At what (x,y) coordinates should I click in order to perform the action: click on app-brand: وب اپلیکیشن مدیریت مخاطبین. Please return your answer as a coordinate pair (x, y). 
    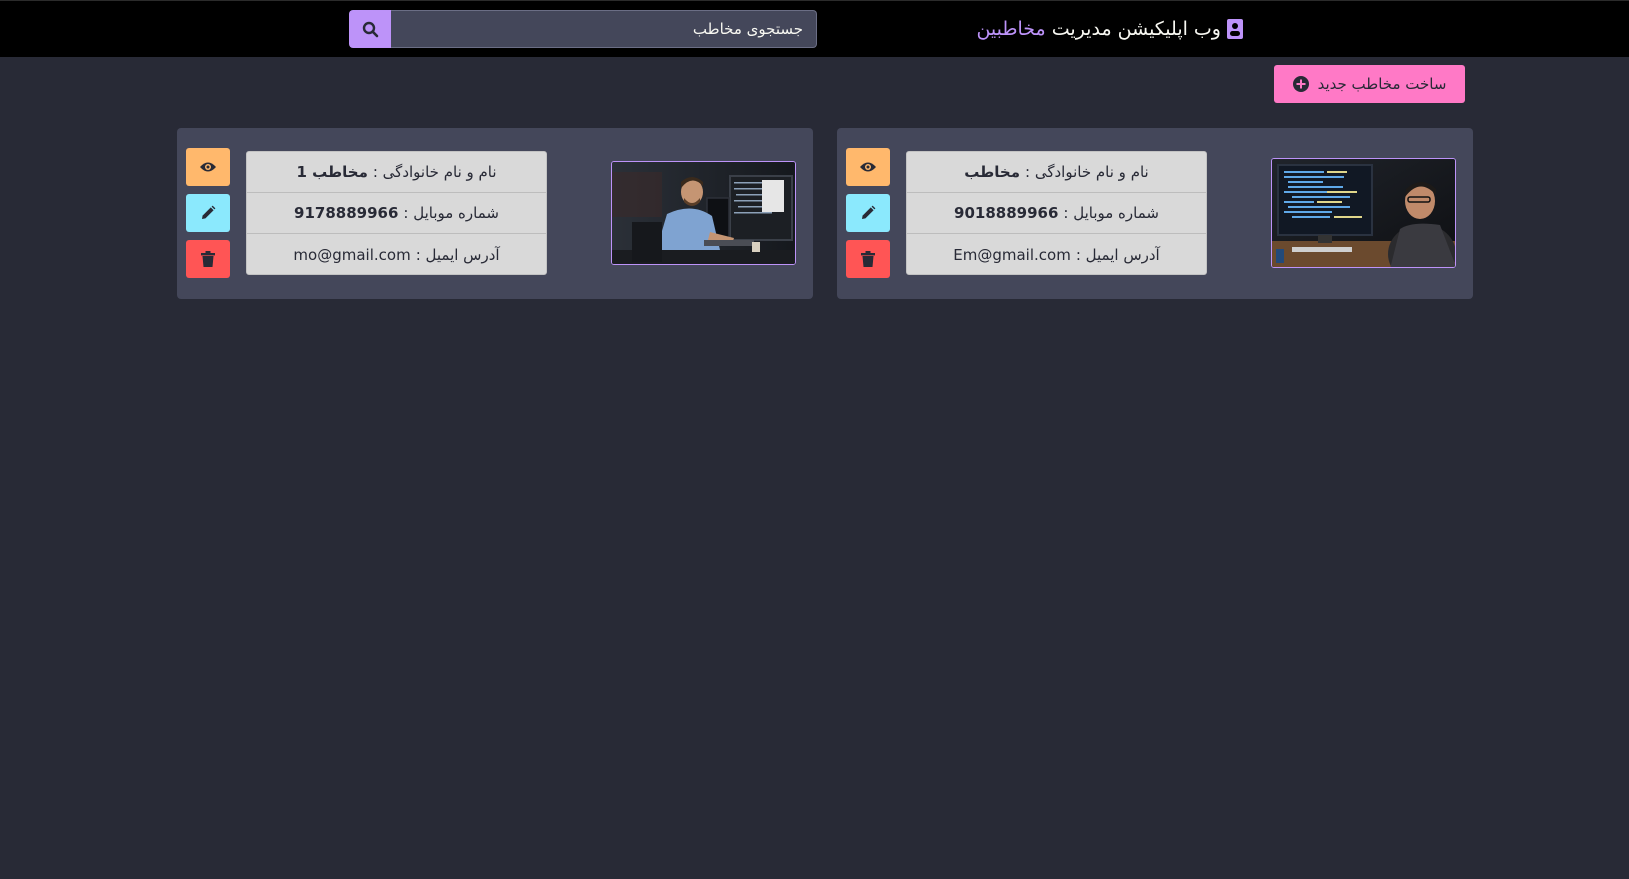
    Looking at the image, I should click on (1109, 29).